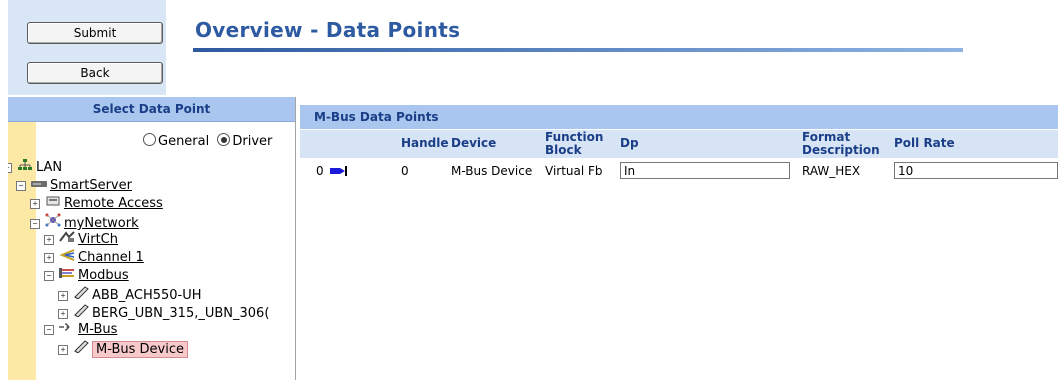 The image size is (1058, 380). Describe the element at coordinates (328, 30) in the screenshot. I see `page-title: Overview - Data Points` at that location.